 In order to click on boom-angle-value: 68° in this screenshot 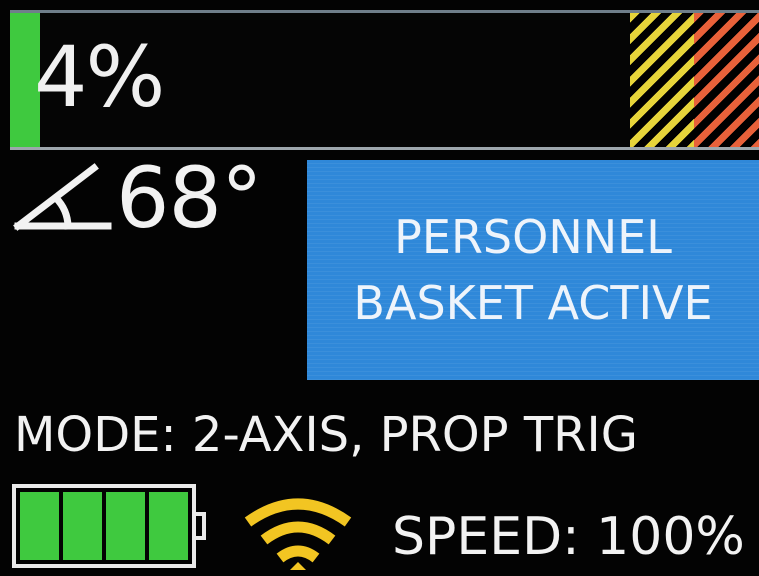, I will do `click(189, 198)`.